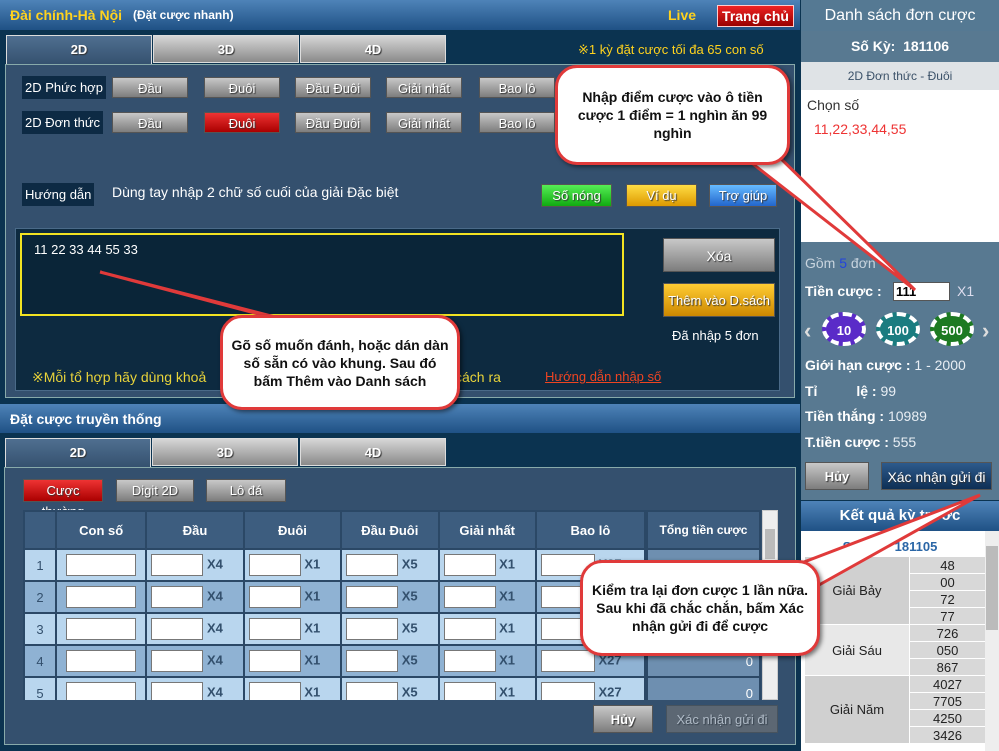 This screenshot has width=999, height=751. What do you see at coordinates (719, 255) in the screenshot?
I see `clear-button: Xóa` at bounding box center [719, 255].